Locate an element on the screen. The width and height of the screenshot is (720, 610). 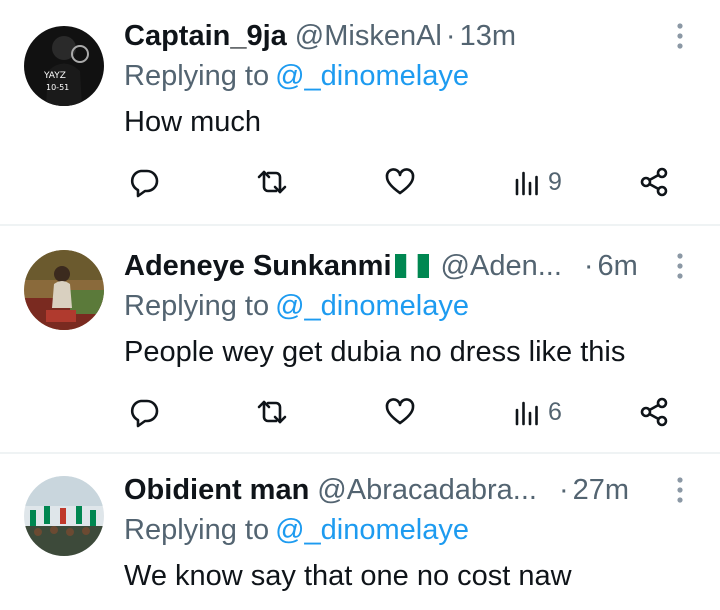
view-count: 6 is located at coordinates (555, 411).